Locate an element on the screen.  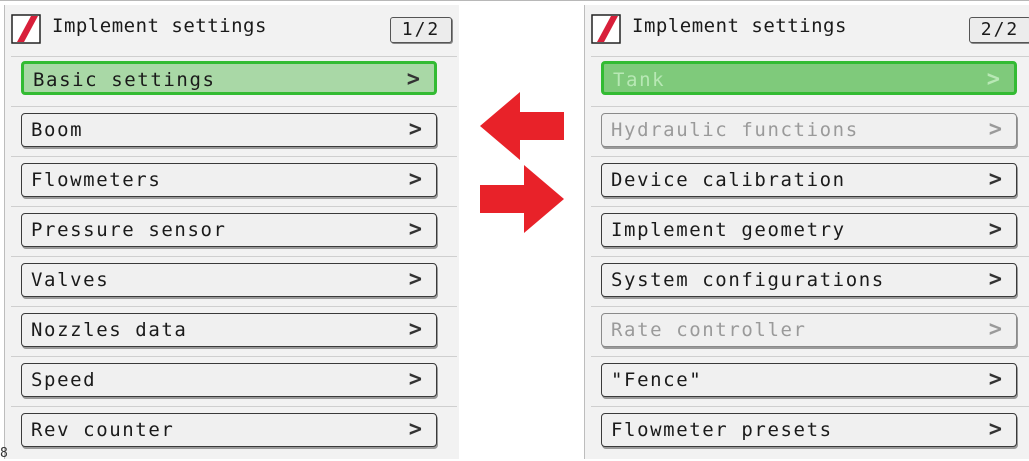
menu-item-label: Implement geometry is located at coordinates (728, 230).